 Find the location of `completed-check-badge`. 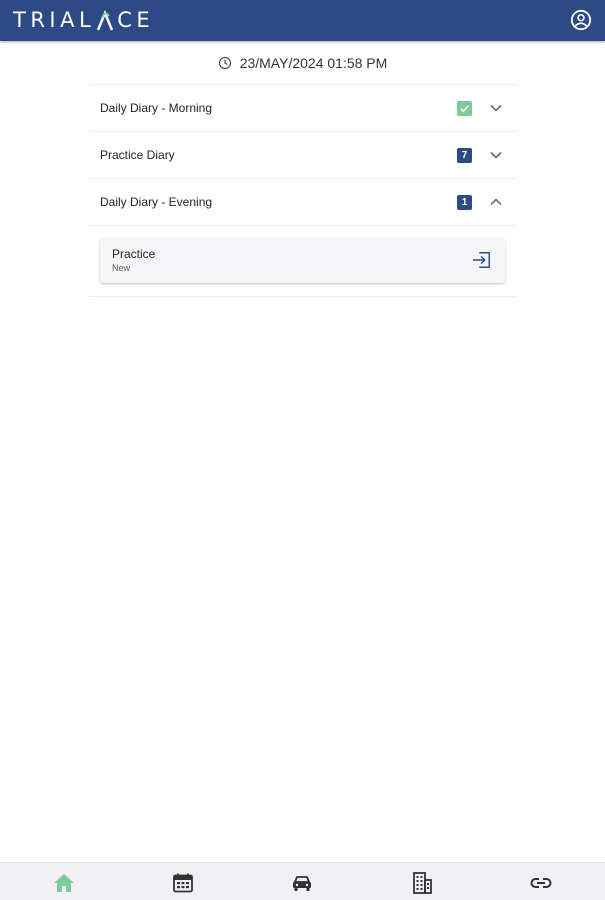

completed-check-badge is located at coordinates (464, 108).